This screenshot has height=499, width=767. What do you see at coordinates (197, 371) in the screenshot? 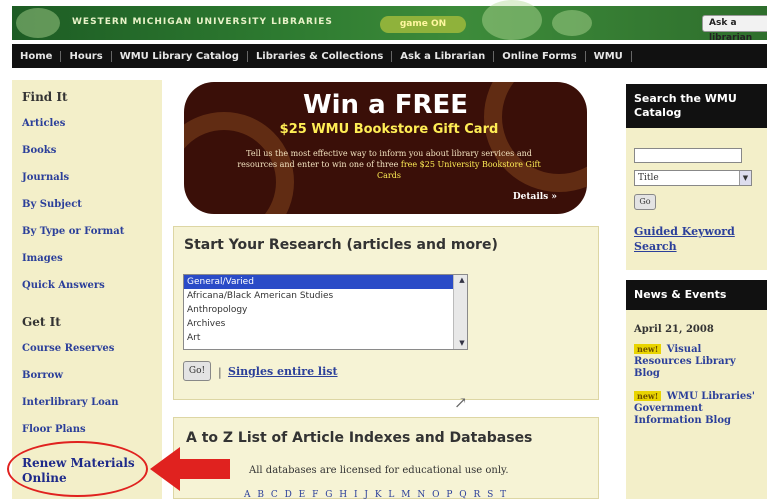
I see `research-go-button: Go!` at bounding box center [197, 371].